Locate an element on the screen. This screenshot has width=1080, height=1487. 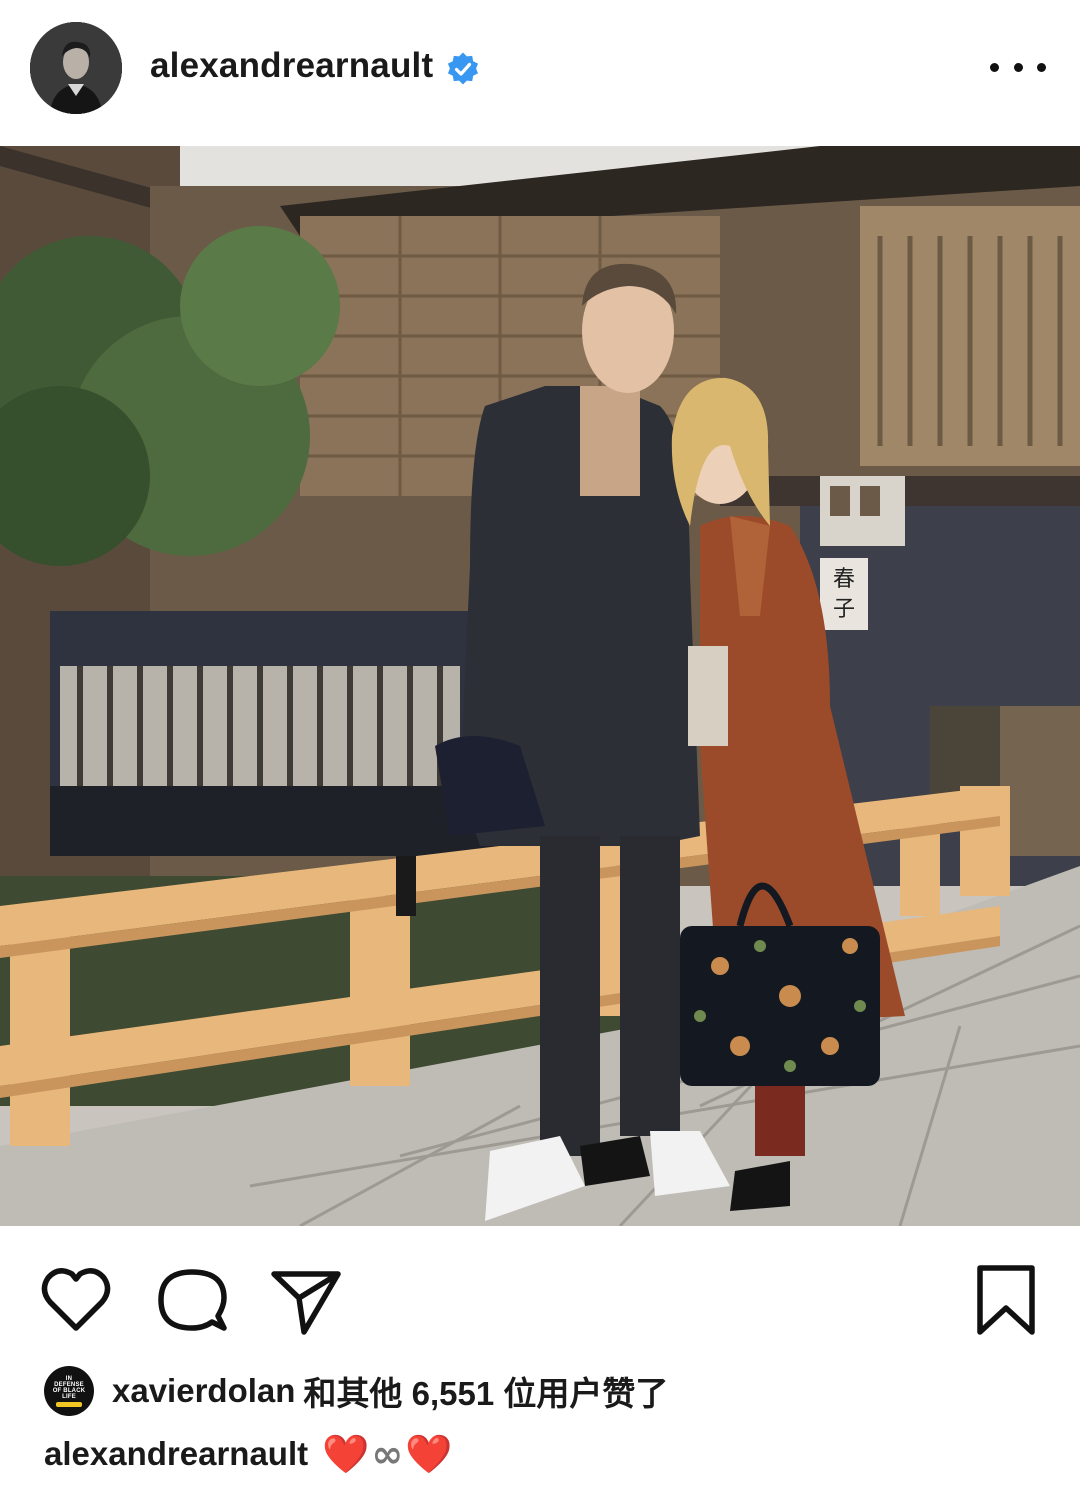
caption-username: alexandrearnault is located at coordinates (176, 1454).